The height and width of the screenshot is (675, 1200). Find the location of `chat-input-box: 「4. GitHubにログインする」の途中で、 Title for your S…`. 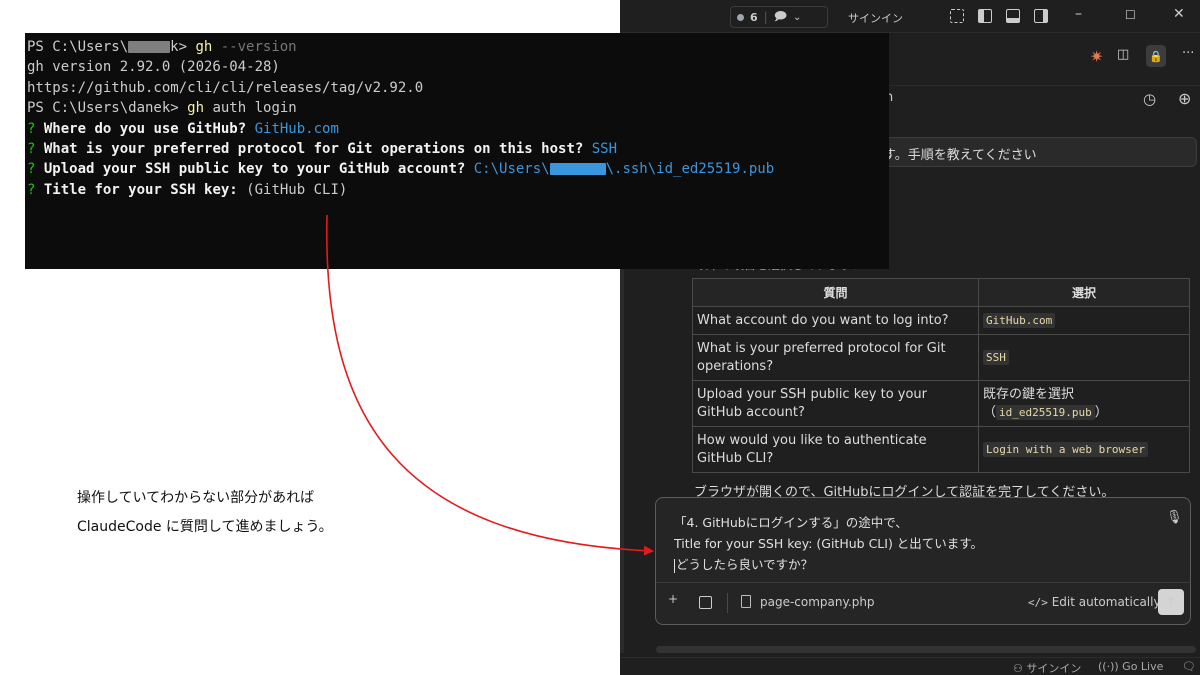

chat-input-box: 「4. GitHubにログインする」の途中で、 Title for your S… is located at coordinates (923, 561).